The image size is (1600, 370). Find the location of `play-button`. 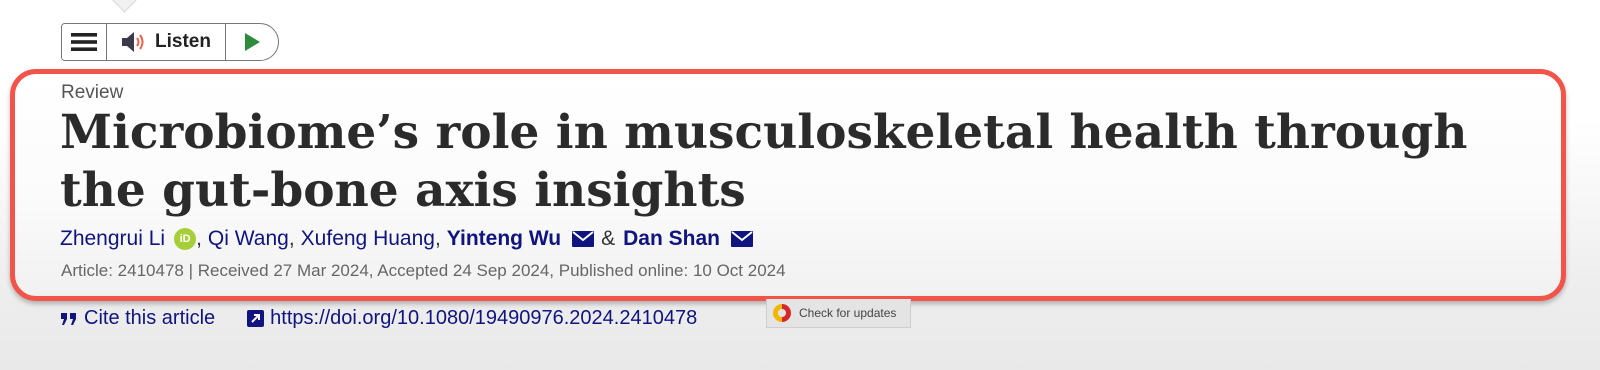

play-button is located at coordinates (252, 42).